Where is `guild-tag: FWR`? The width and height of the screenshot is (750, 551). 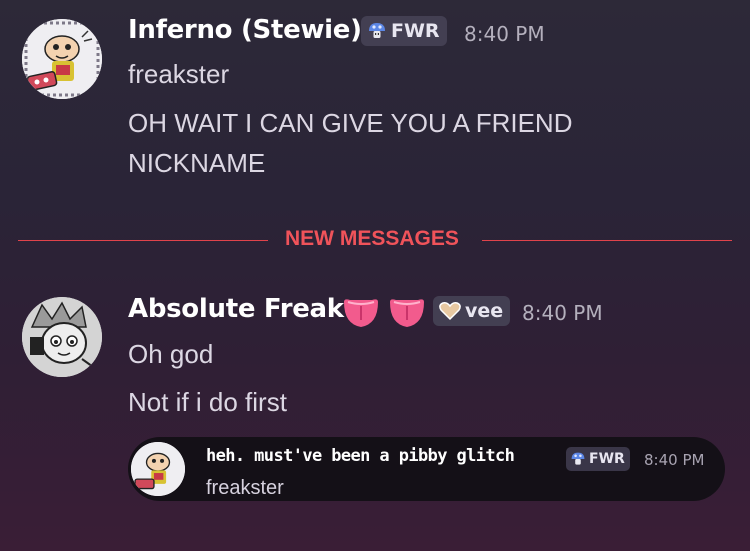
guild-tag: FWR is located at coordinates (404, 31).